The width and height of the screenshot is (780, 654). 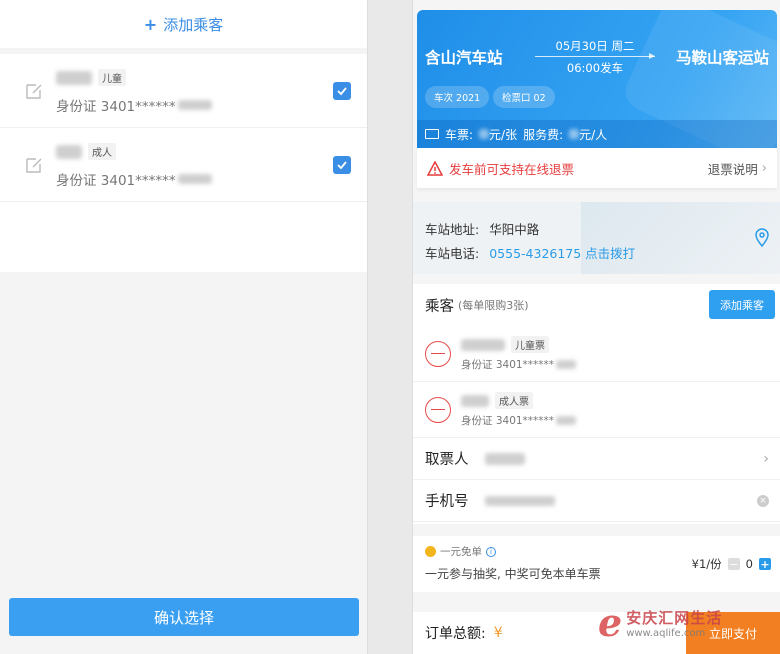 What do you see at coordinates (674, 618) in the screenshot?
I see `watermark-brand: 安庆汇网生活` at bounding box center [674, 618].